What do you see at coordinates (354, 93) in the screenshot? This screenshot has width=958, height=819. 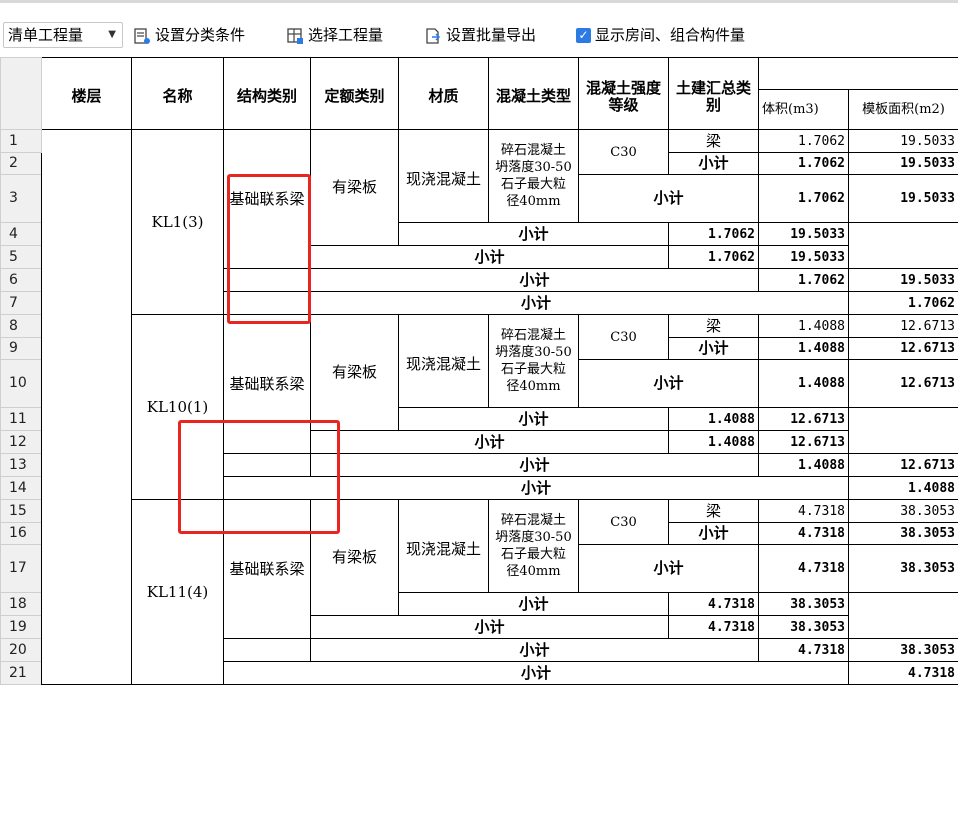 I see `col-header-quota-type: 定额类别` at bounding box center [354, 93].